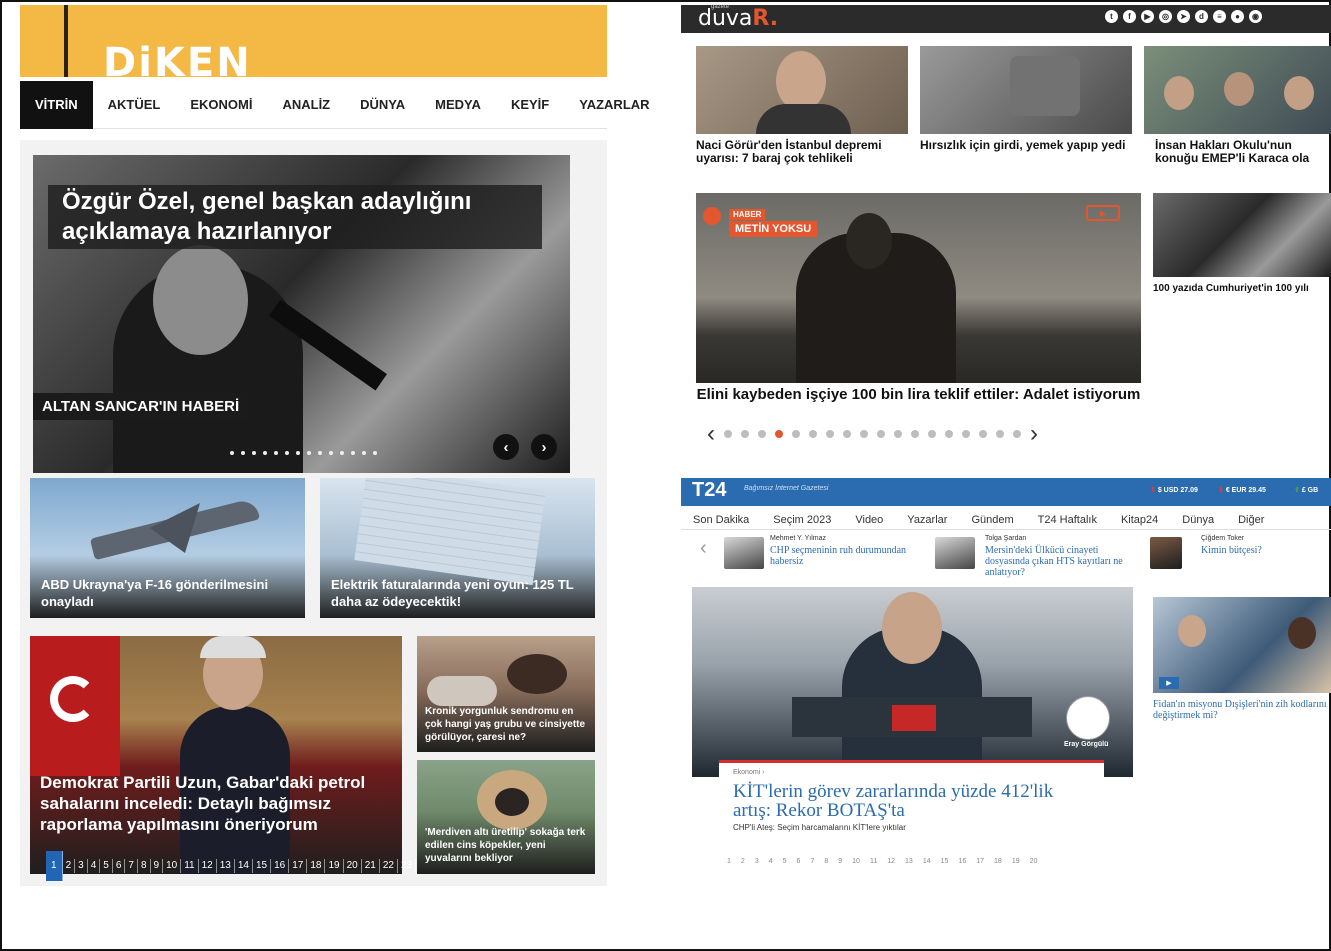 The height and width of the screenshot is (951, 1331). What do you see at coordinates (371, 866) in the screenshot?
I see `diken-page-21: 21` at bounding box center [371, 866].